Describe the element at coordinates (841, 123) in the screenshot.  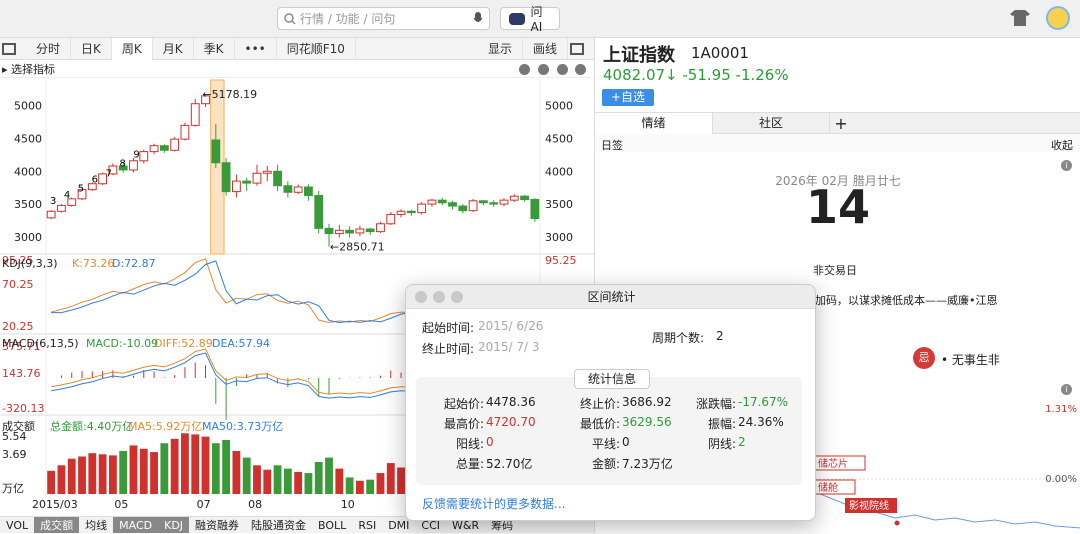
I see `add-tab-icon: +` at that location.